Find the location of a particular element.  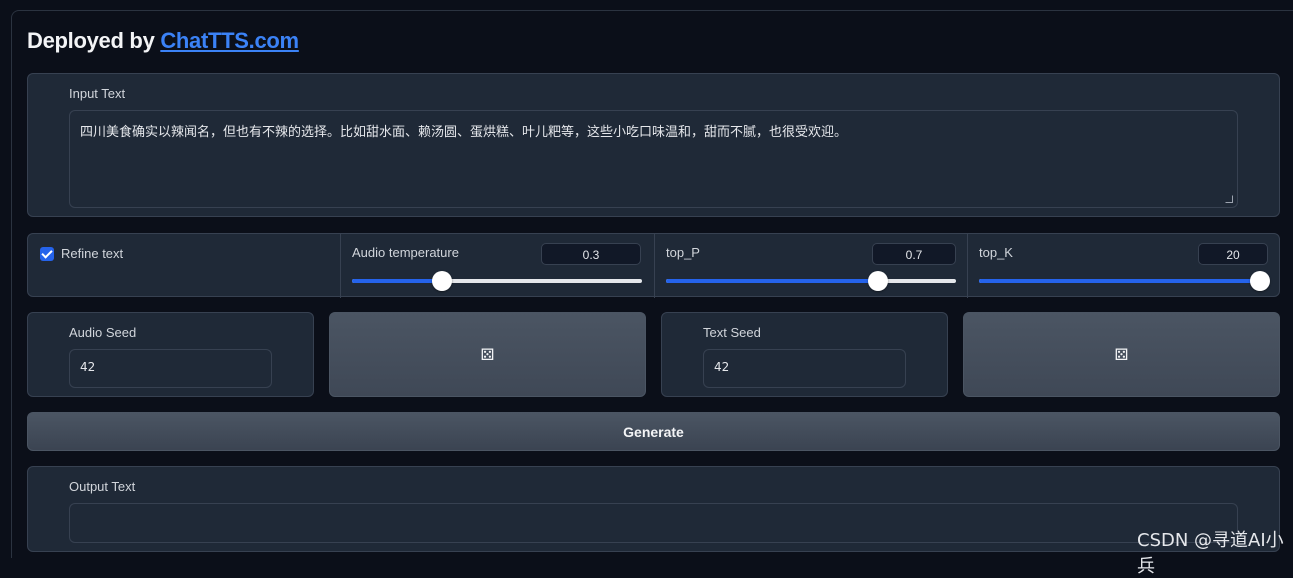

audio-temperature-label: Audio temperature is located at coordinates (405, 252).